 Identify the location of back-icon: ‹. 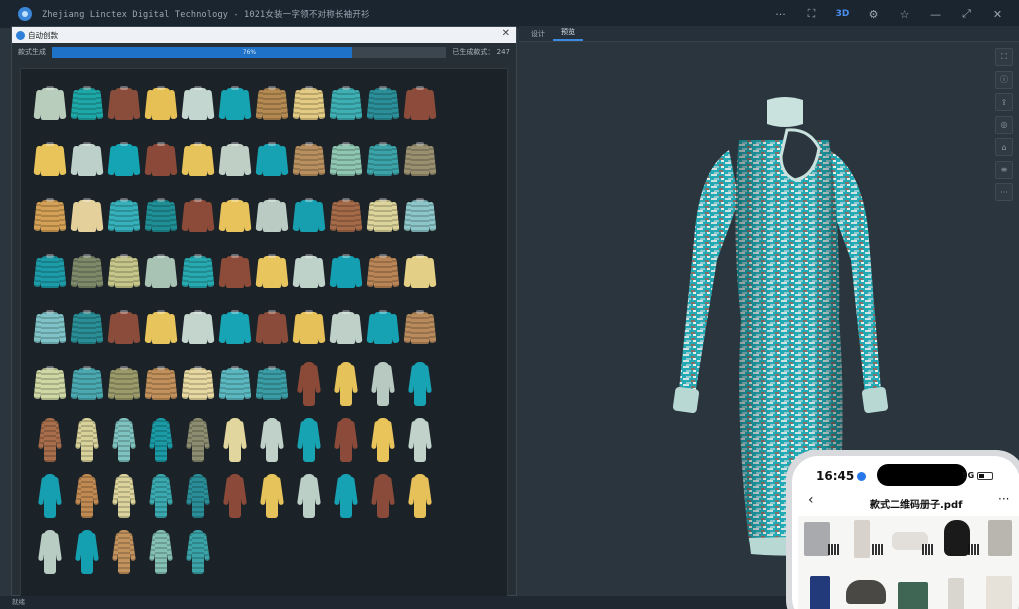
(811, 500).